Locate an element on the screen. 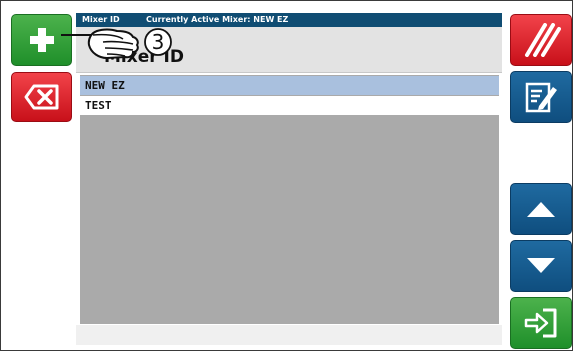  scroll-down-button is located at coordinates (541, 266).